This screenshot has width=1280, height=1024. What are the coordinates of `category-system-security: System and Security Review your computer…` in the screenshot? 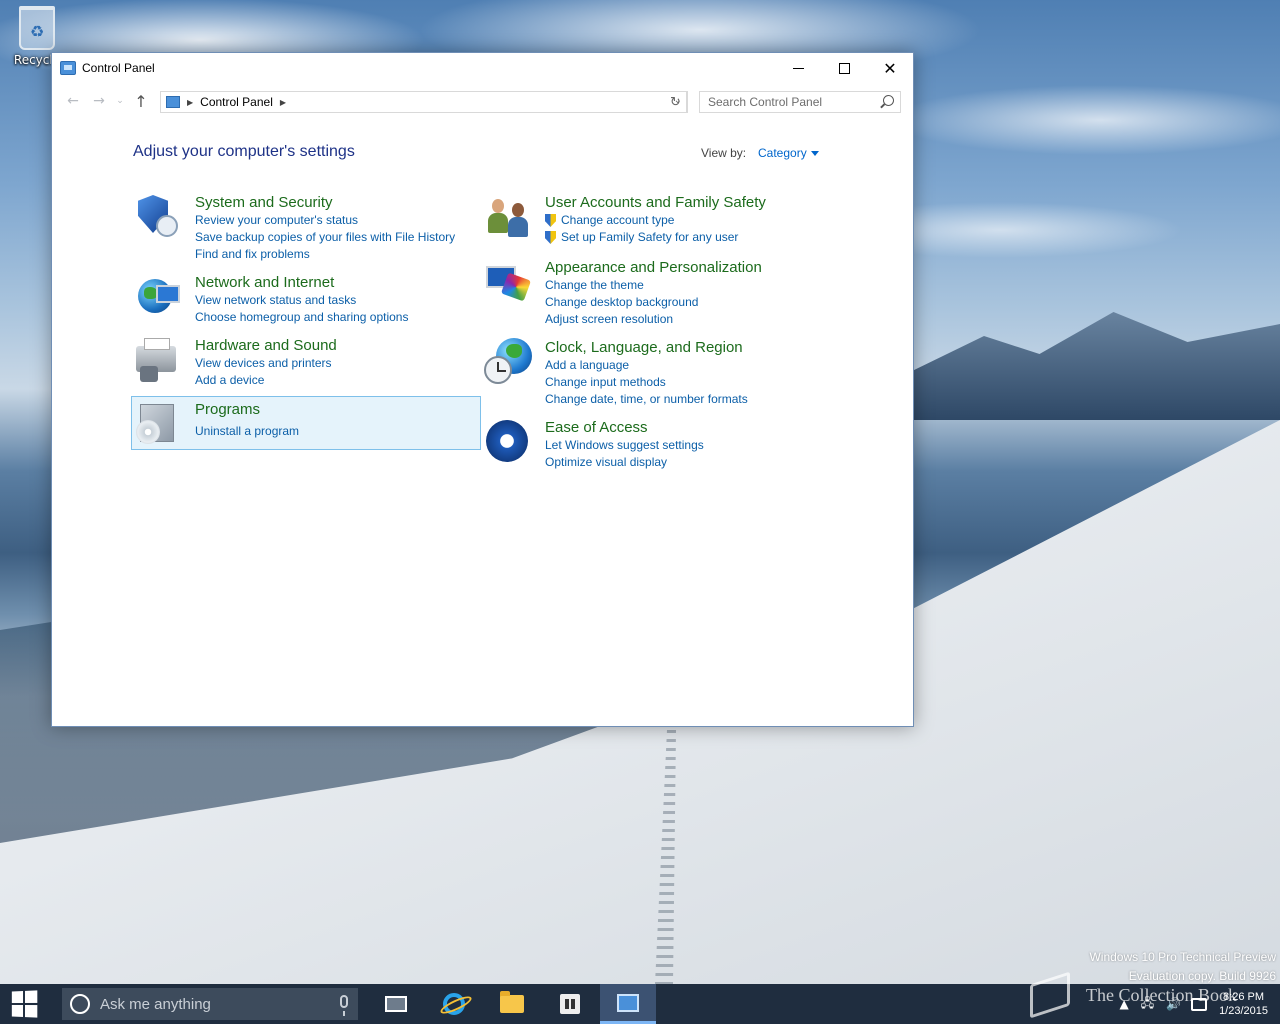 It's located at (294, 228).